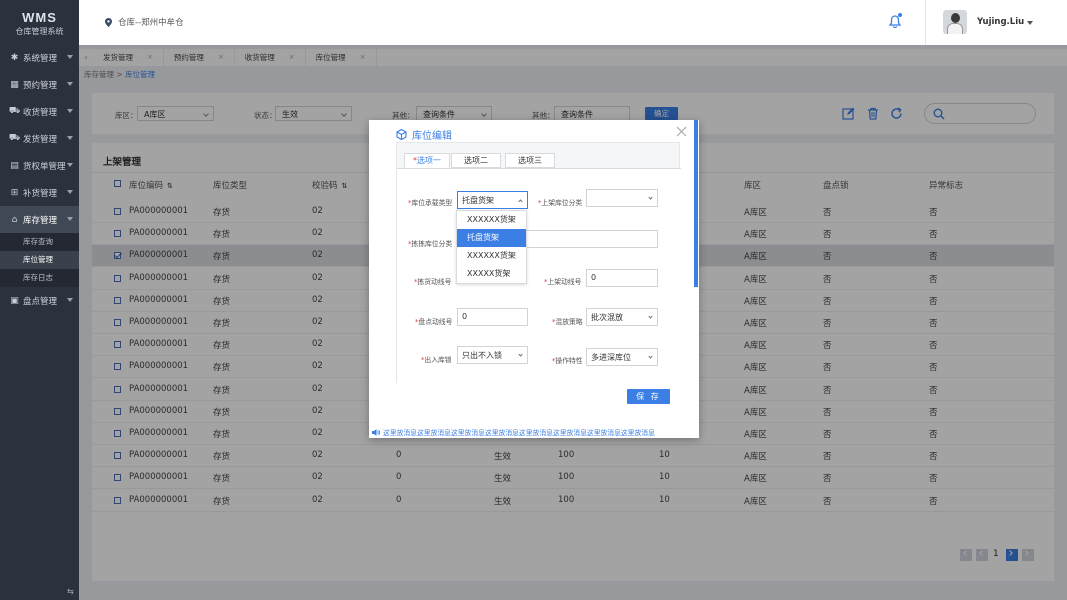 This screenshot has width=1067, height=600. I want to click on modal-title: 库位编辑, so click(424, 134).